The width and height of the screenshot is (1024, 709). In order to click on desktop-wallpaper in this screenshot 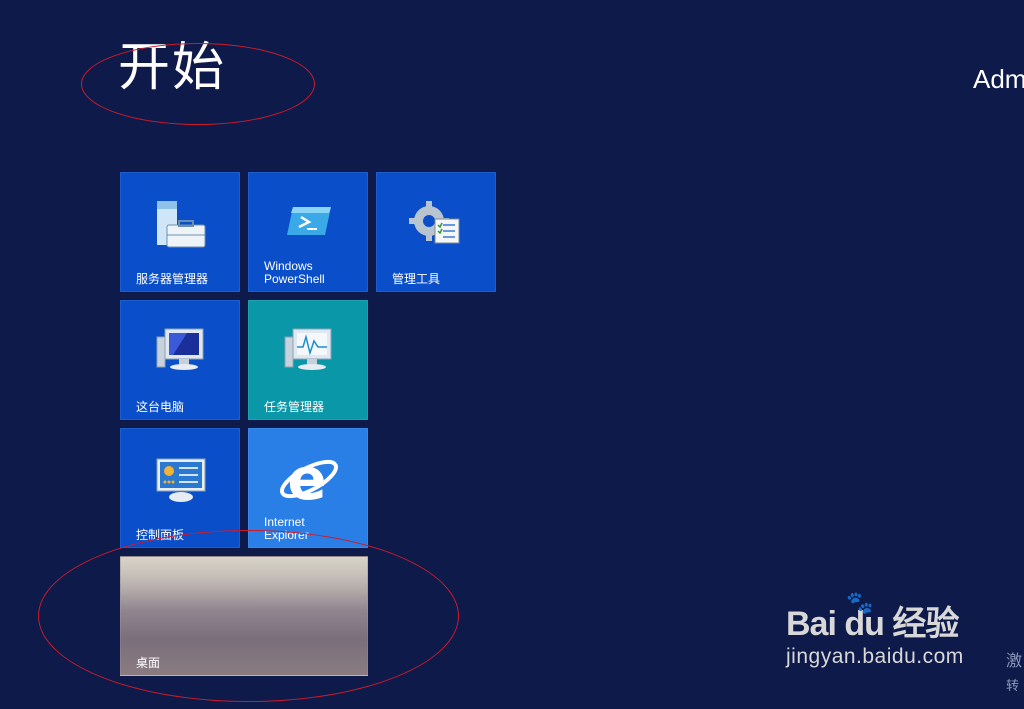, I will do `click(244, 584)`.